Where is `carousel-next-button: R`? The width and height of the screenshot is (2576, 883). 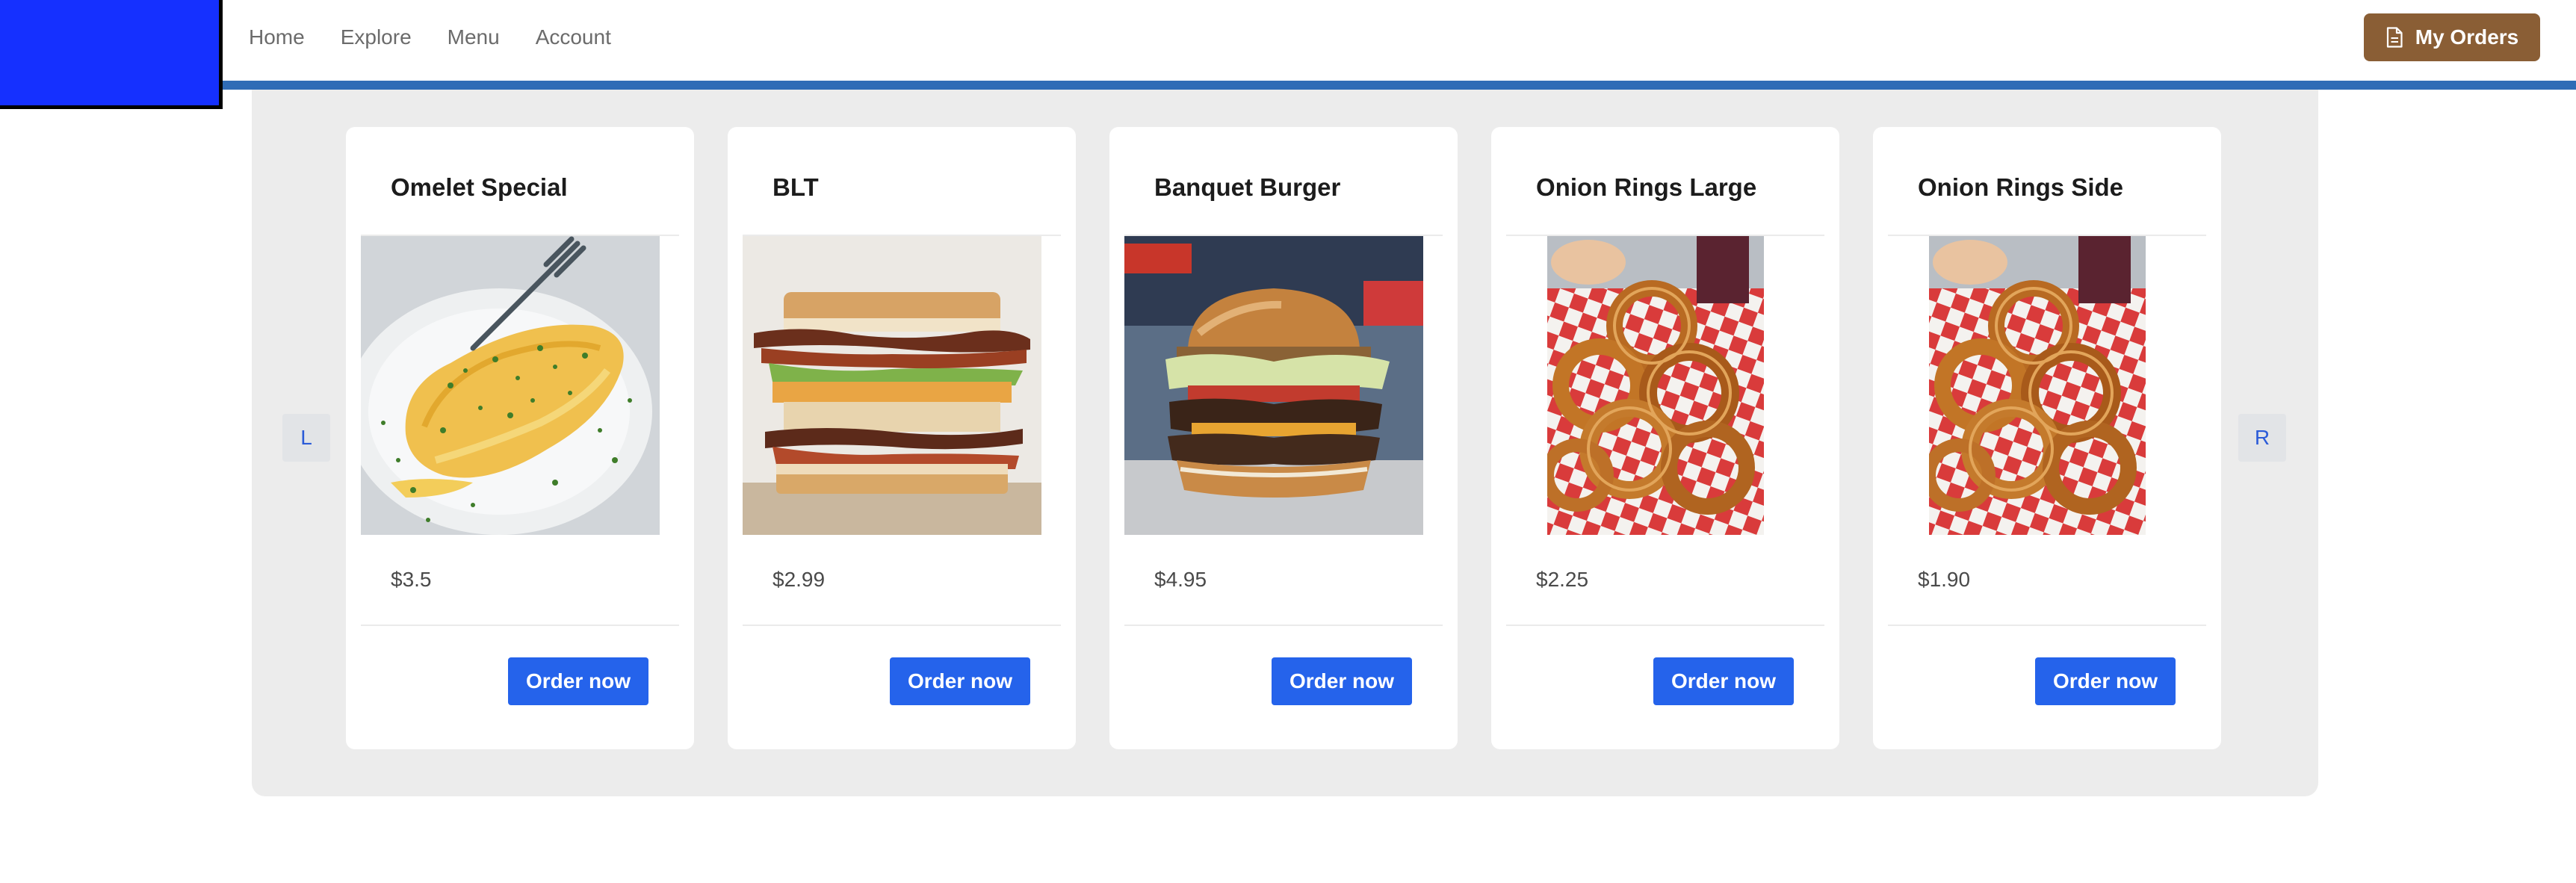
carousel-next-button: R is located at coordinates (2262, 438).